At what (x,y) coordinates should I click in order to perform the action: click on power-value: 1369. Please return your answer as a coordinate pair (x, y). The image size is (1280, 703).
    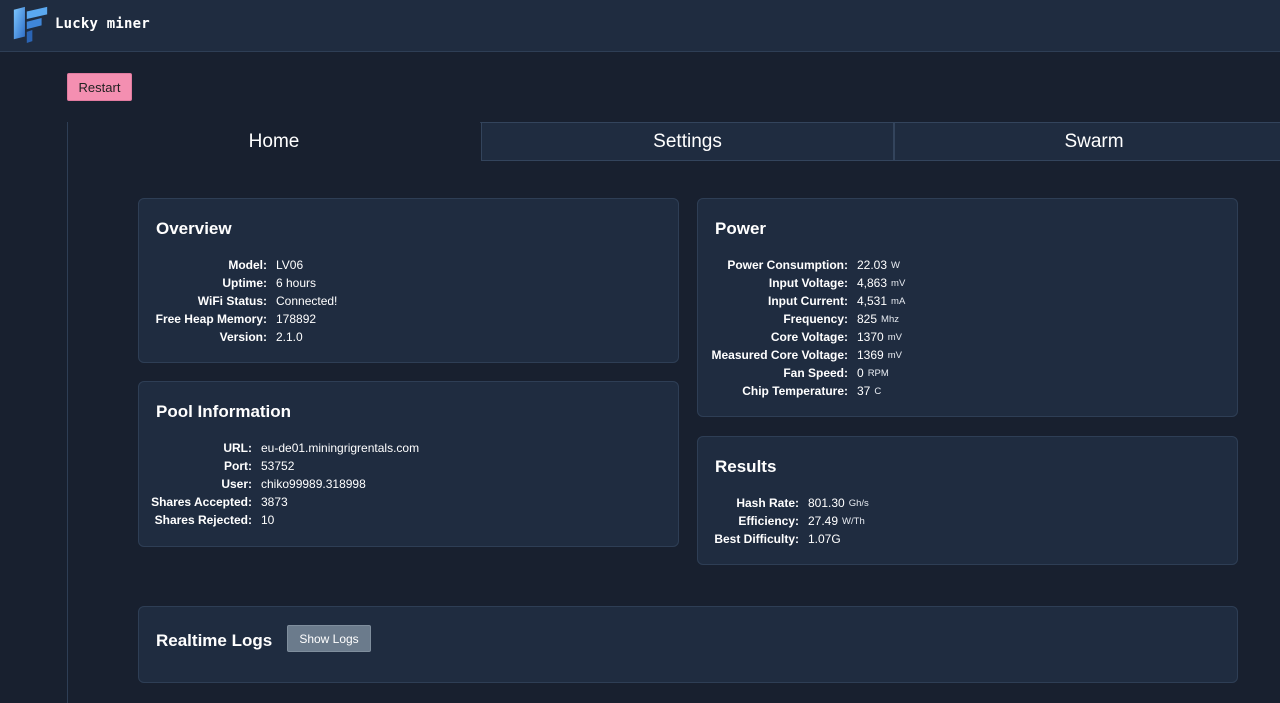
    Looking at the image, I should click on (870, 355).